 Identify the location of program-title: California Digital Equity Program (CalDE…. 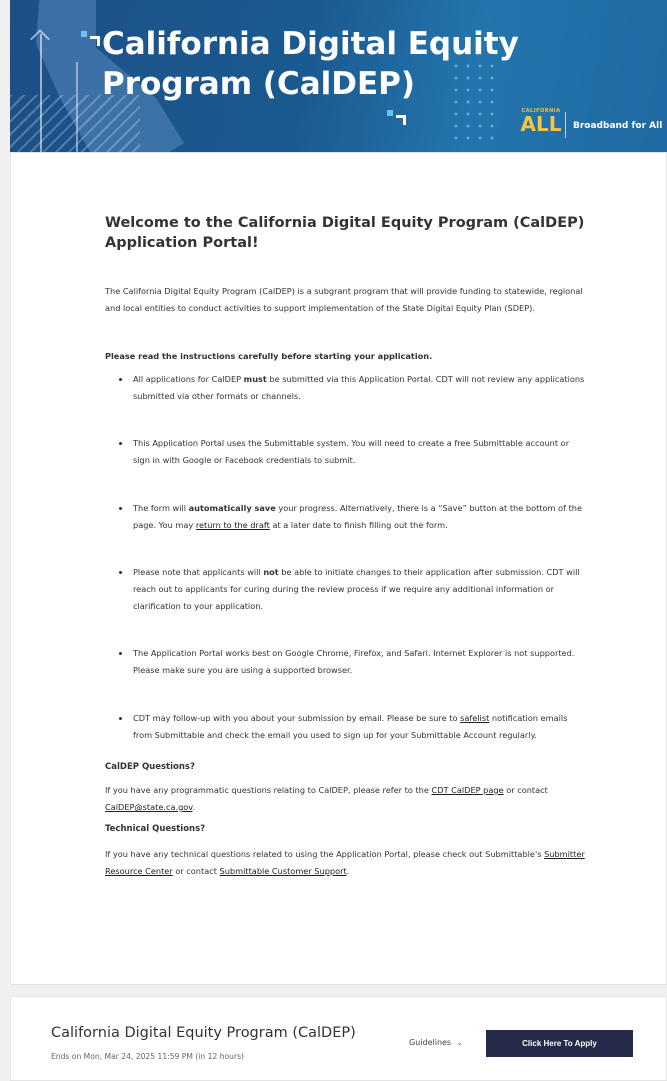
(203, 1033).